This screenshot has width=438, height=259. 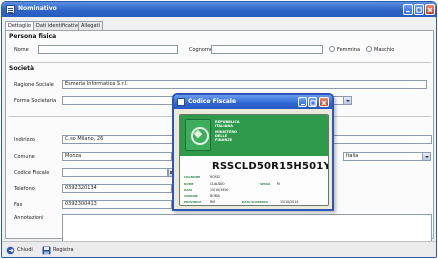 What do you see at coordinates (220, 62) in the screenshot?
I see `divider` at bounding box center [220, 62].